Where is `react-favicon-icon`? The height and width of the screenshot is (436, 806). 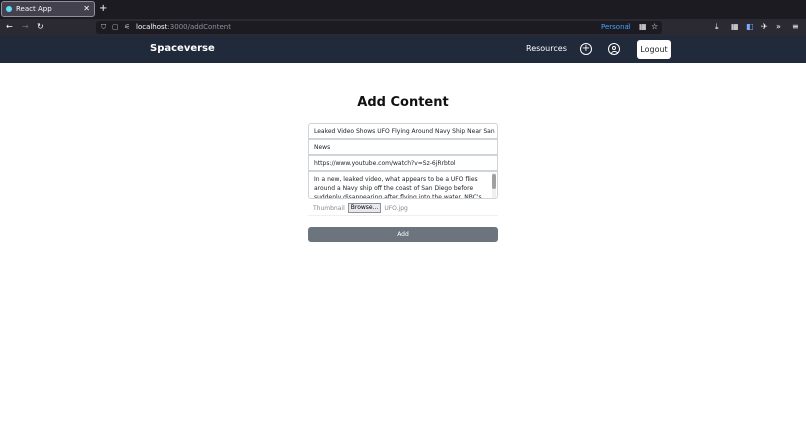
react-favicon-icon is located at coordinates (9, 9).